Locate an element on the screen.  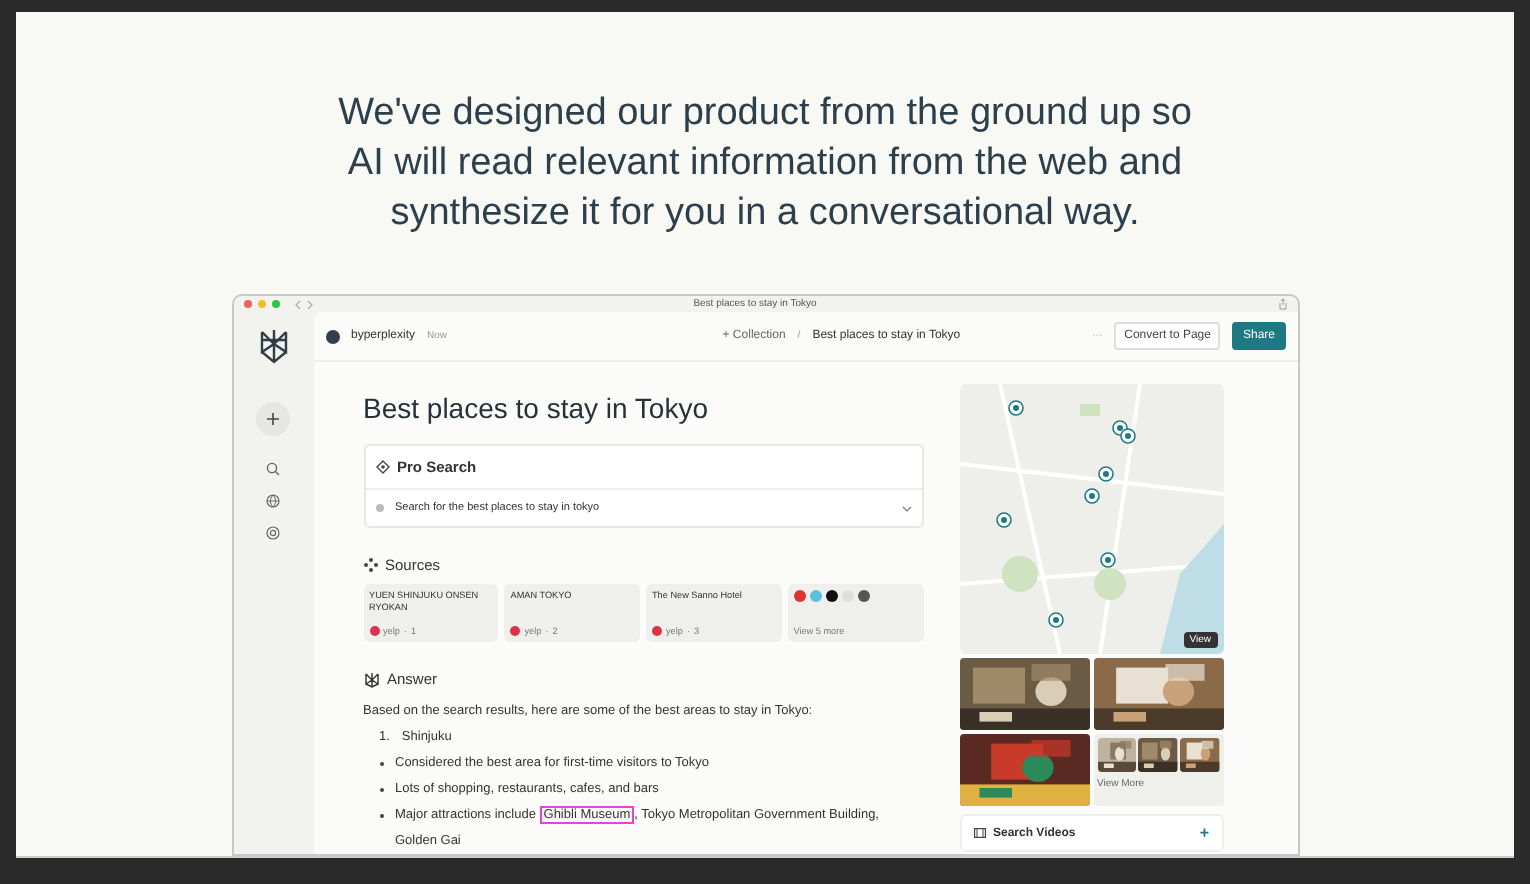
page-title: Best places to stay in Tokyo is located at coordinates (536, 408).